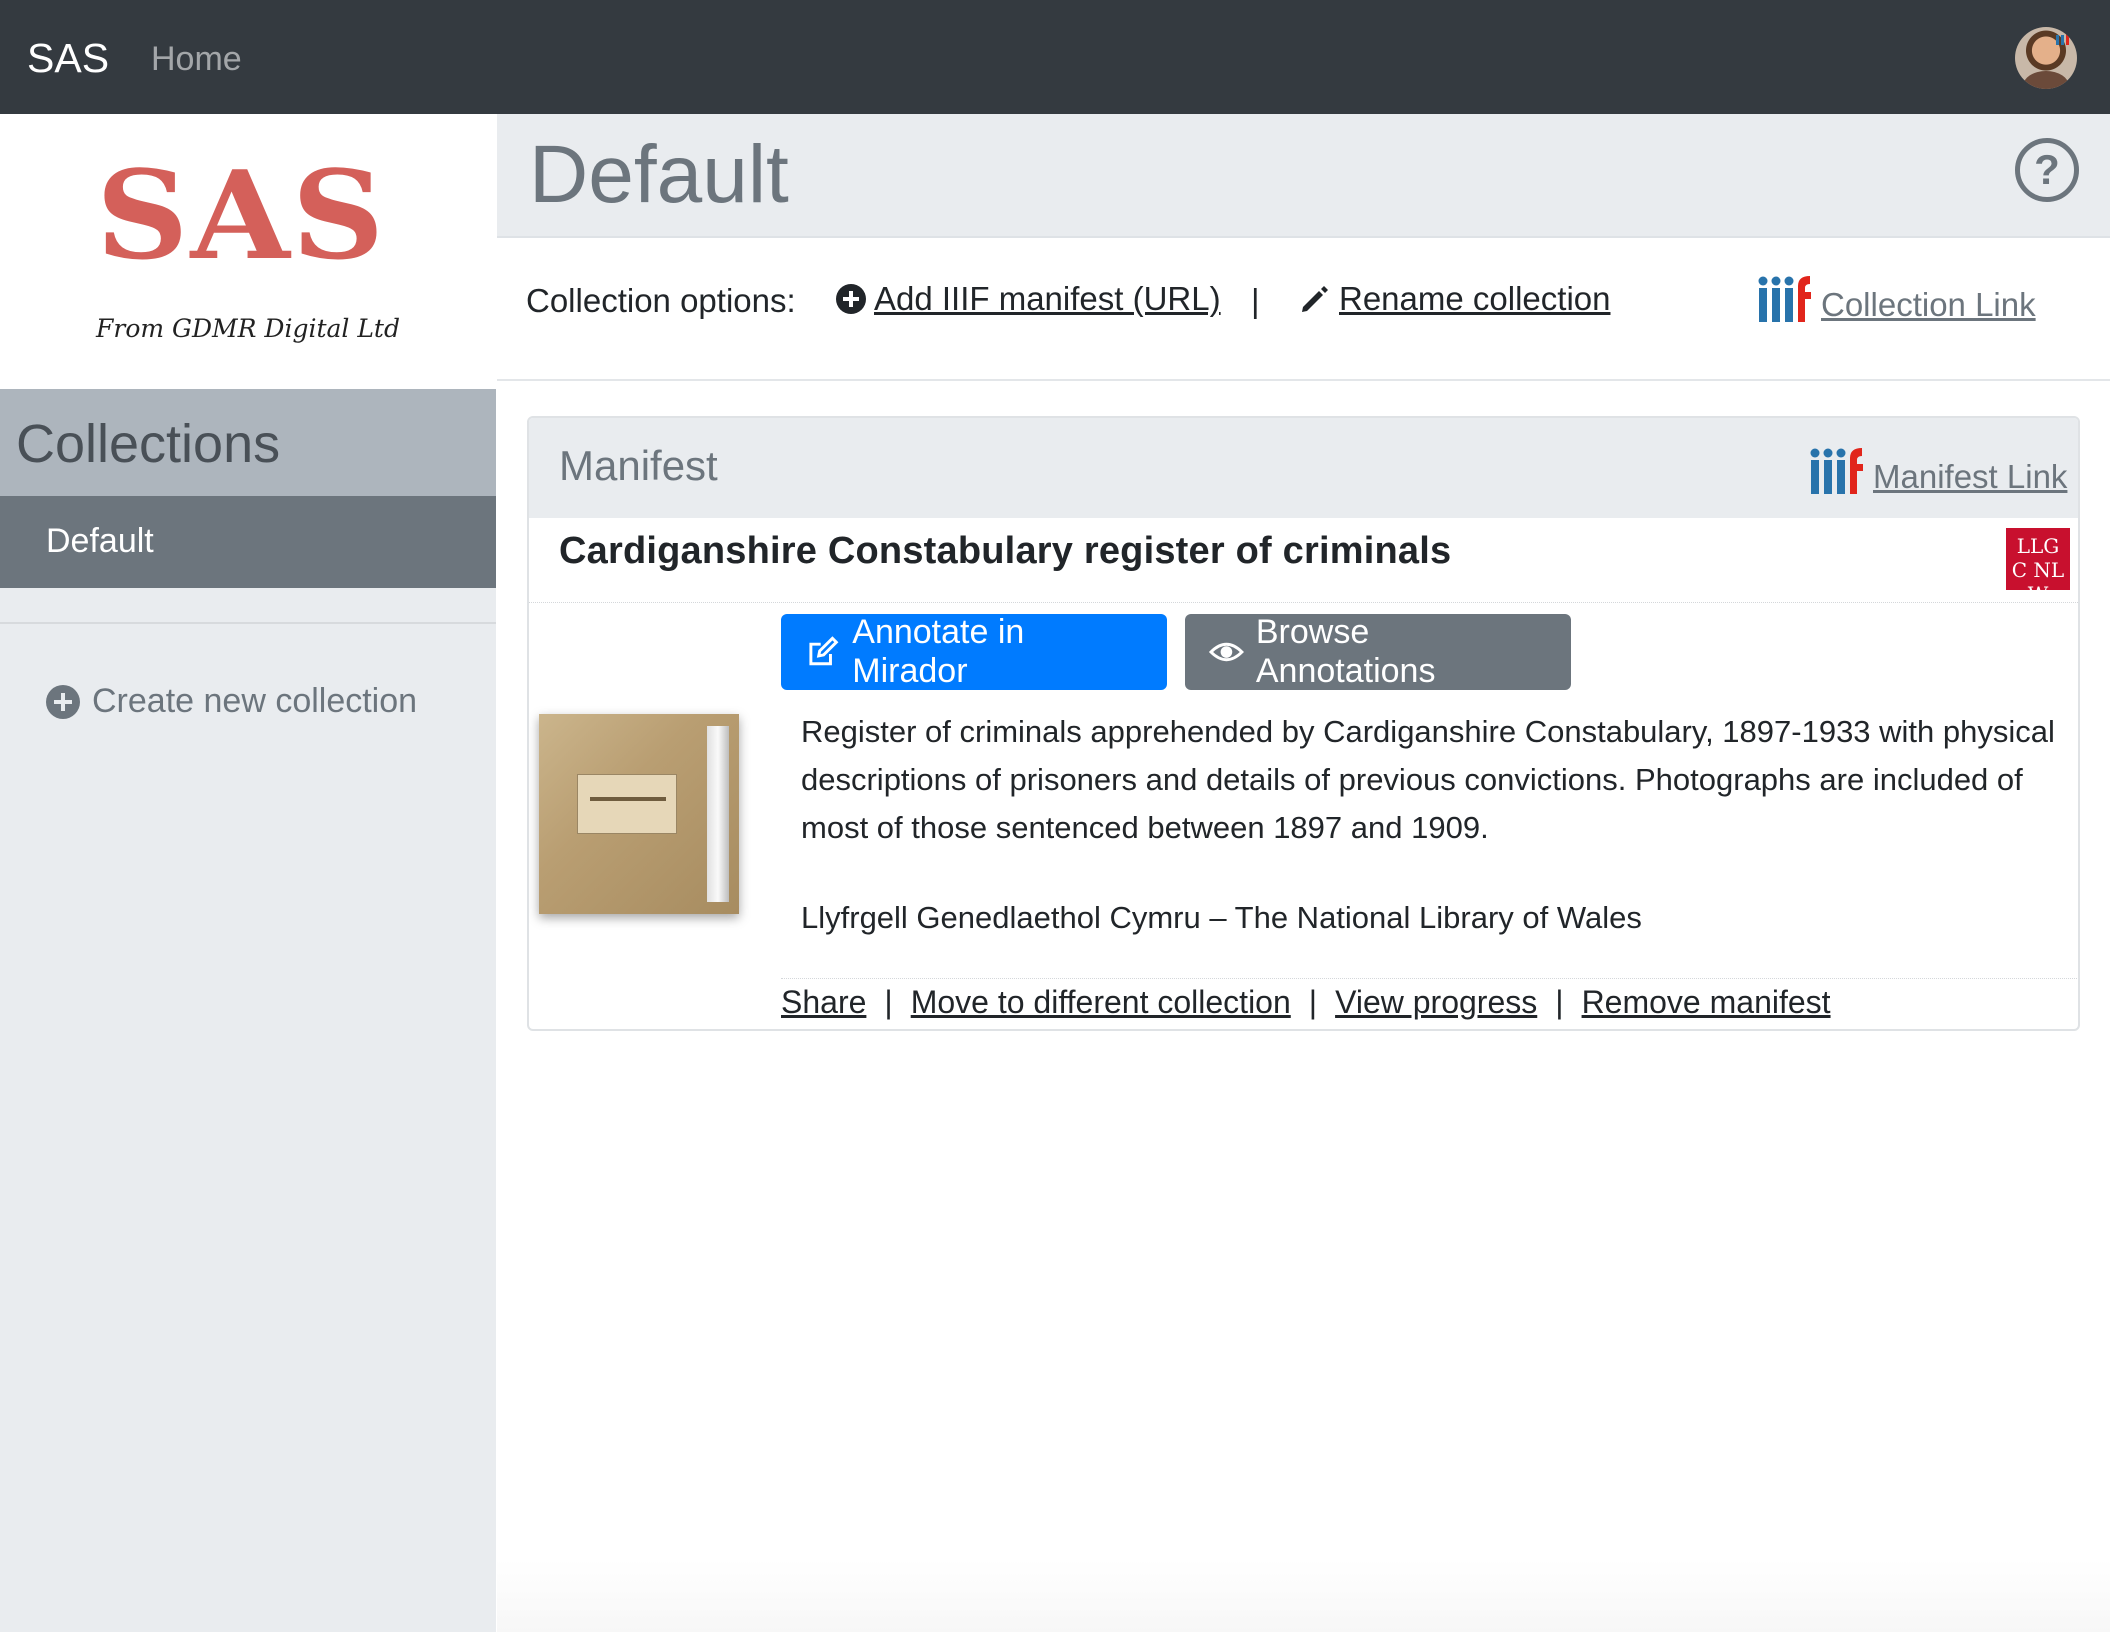 Image resolution: width=2110 pixels, height=1632 pixels. Describe the element at coordinates (2062, 39) in the screenshot. I see `avatar-badge-icon` at that location.